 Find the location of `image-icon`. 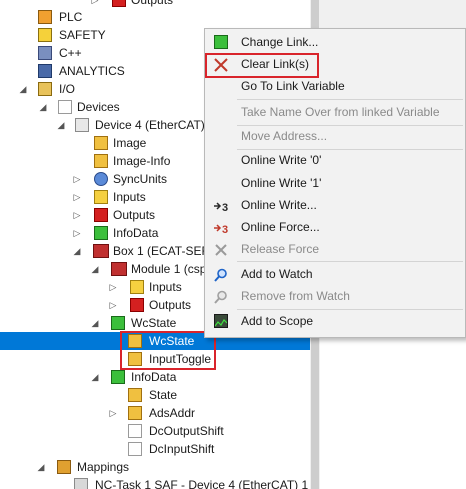

image-icon is located at coordinates (101, 143).